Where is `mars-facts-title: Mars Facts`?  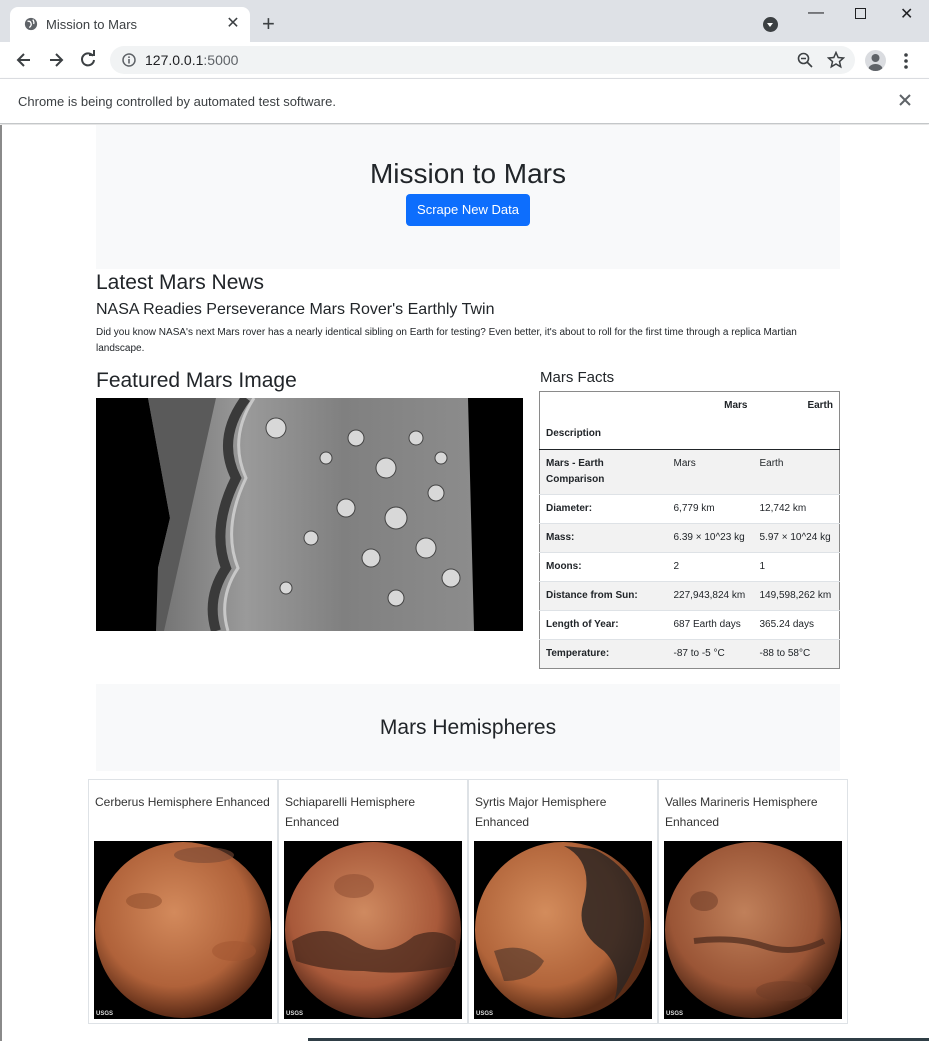
mars-facts-title: Mars Facts is located at coordinates (577, 377).